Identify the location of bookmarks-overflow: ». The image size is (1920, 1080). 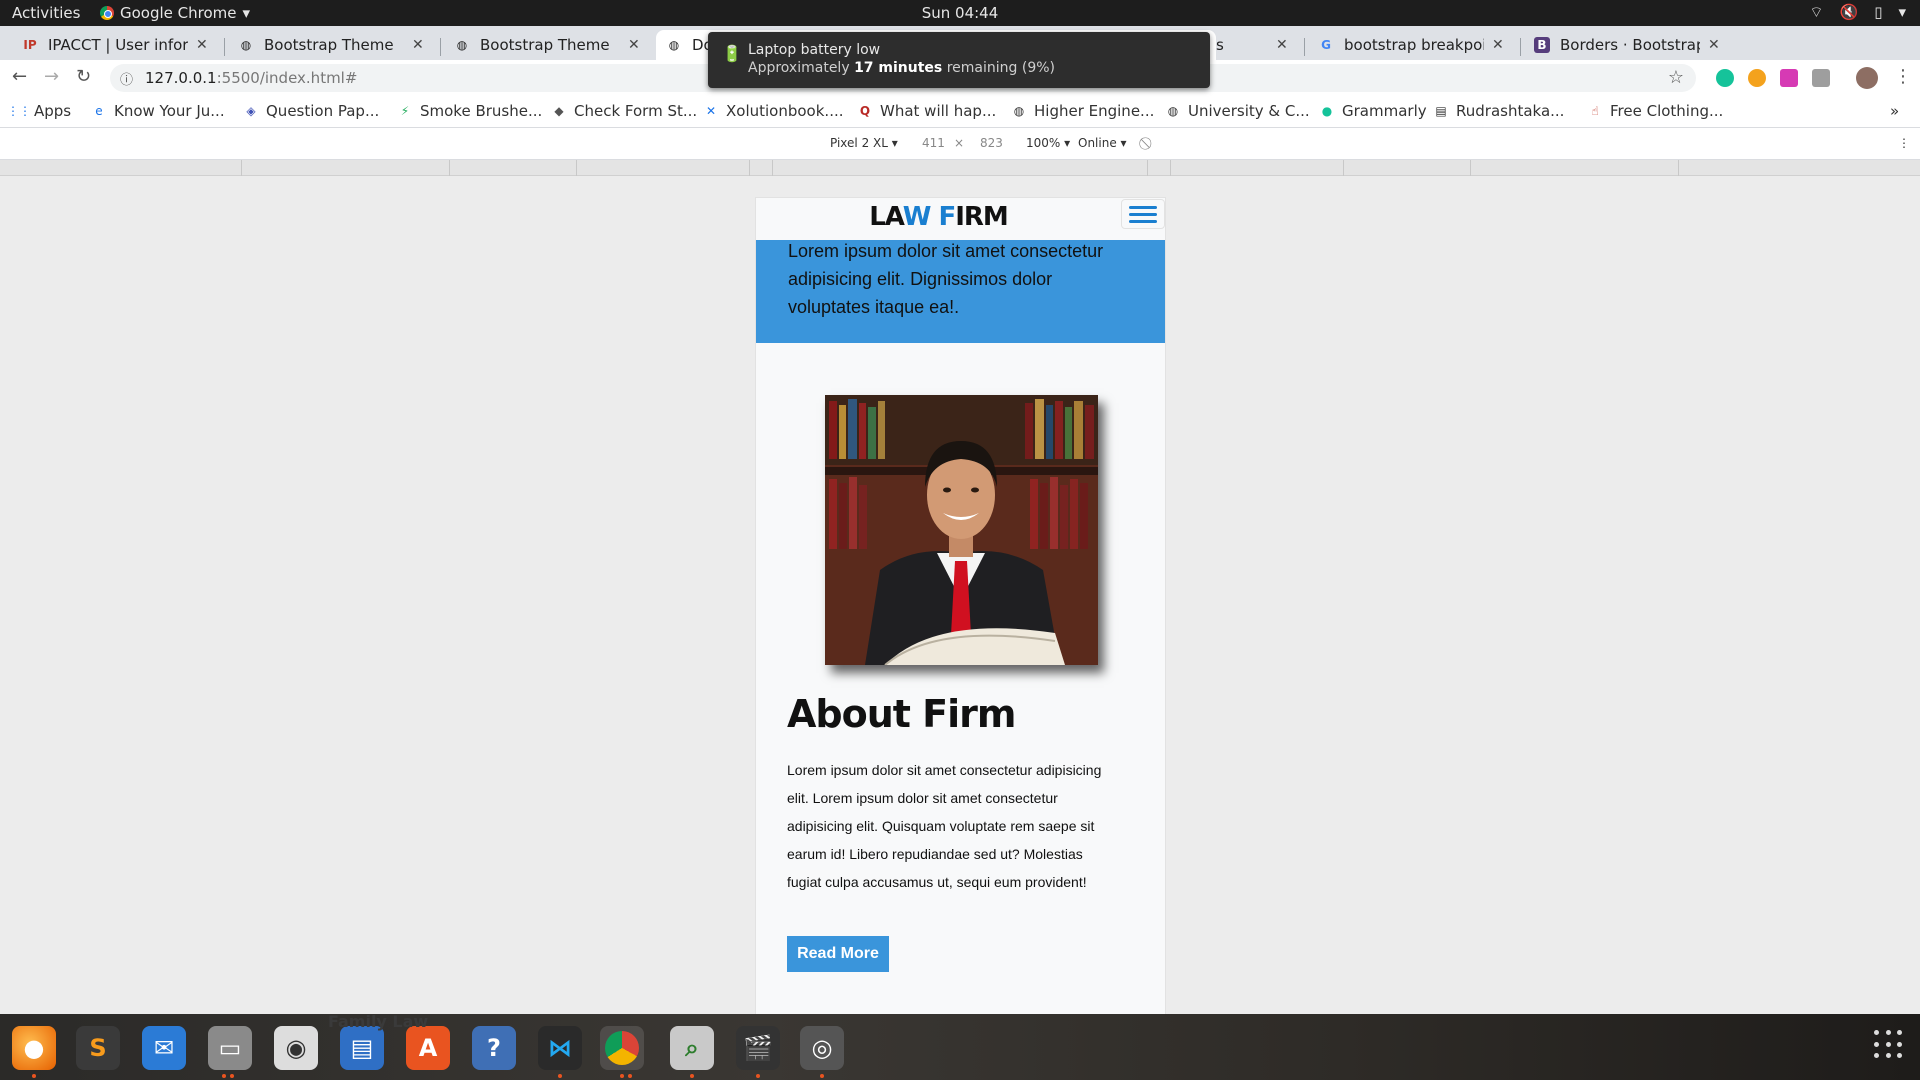
(1894, 111).